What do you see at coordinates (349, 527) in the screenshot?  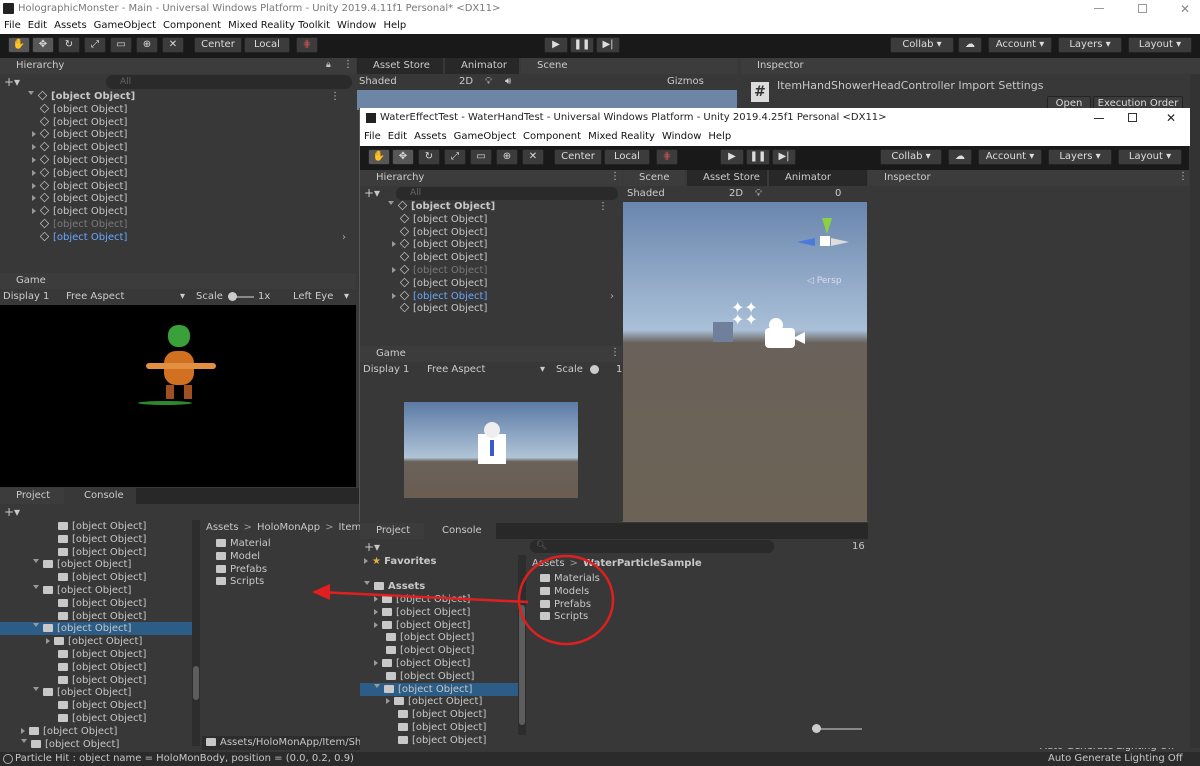 I see `breadcrumb-item: Item` at bounding box center [349, 527].